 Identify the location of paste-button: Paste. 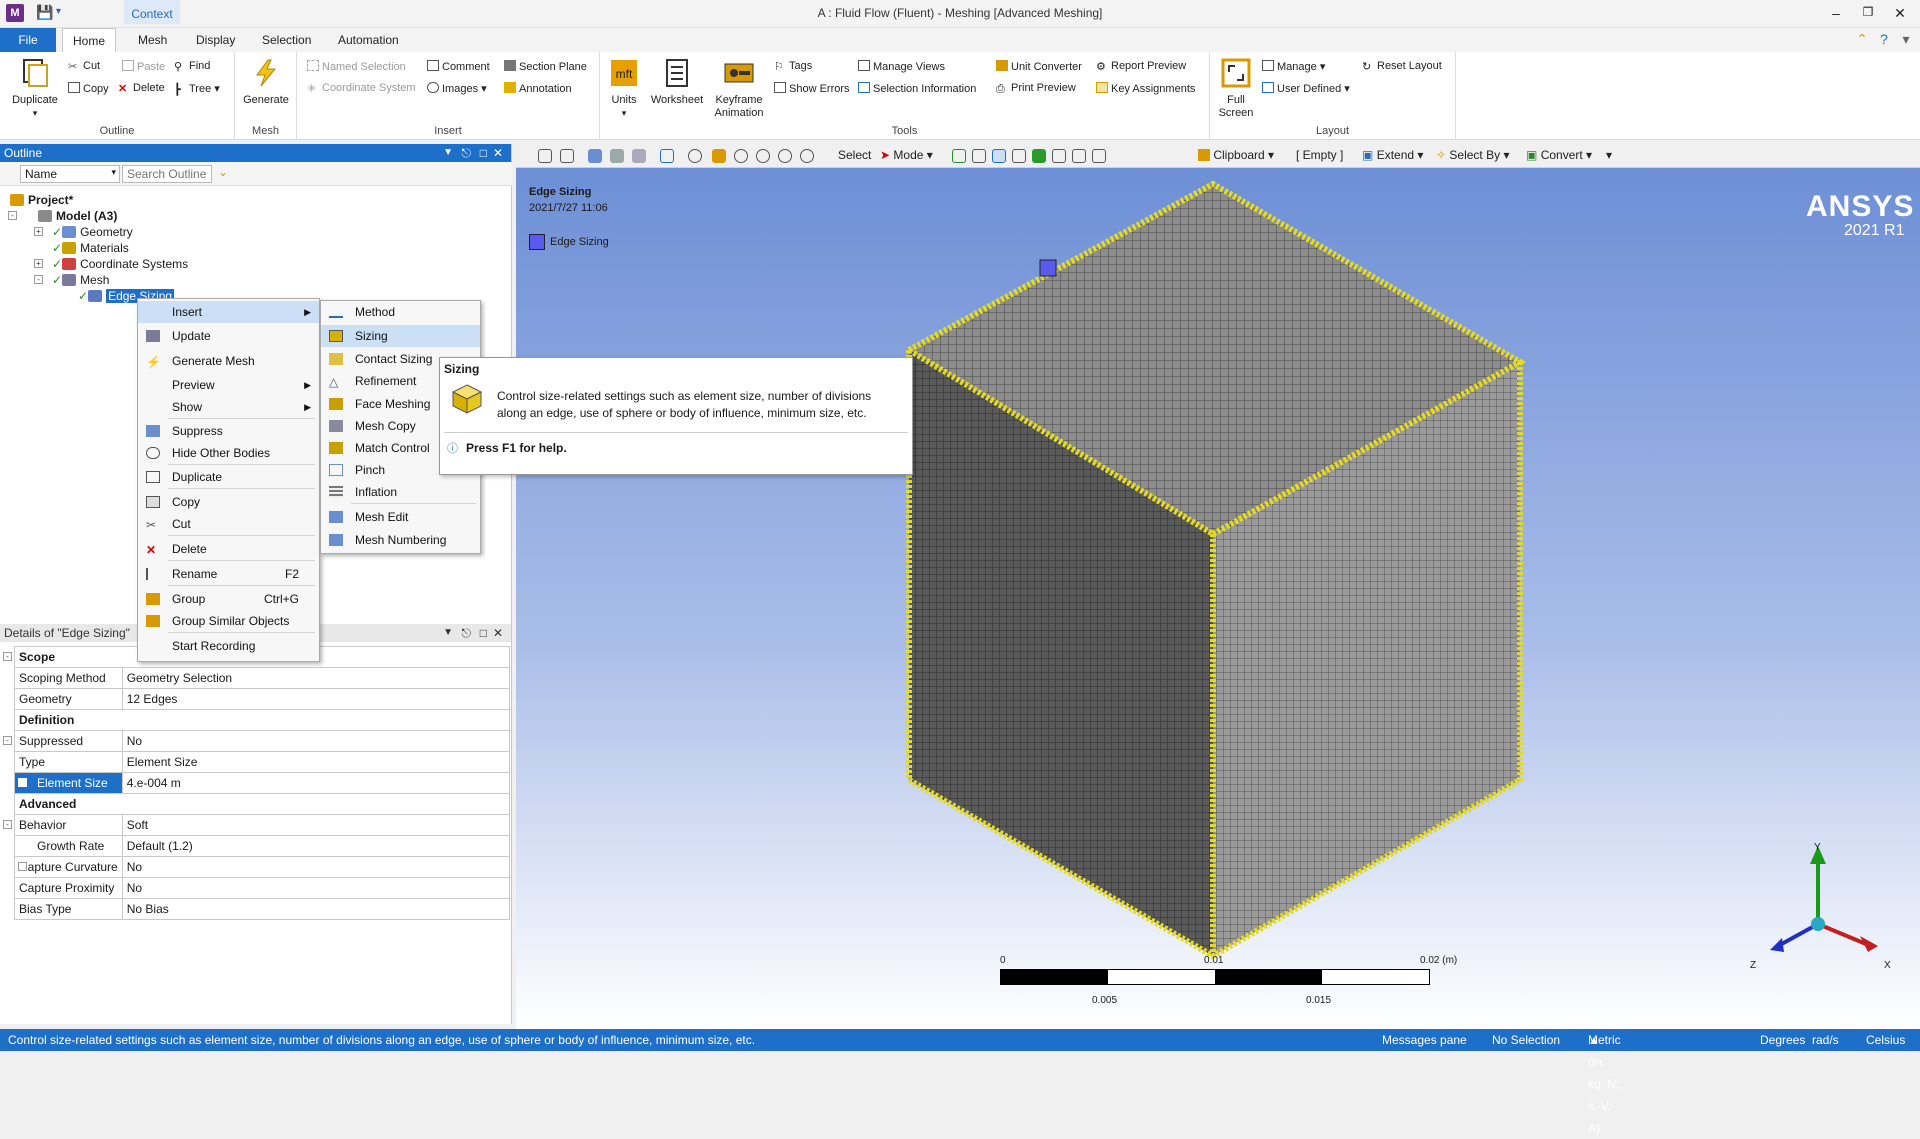
(143, 66).